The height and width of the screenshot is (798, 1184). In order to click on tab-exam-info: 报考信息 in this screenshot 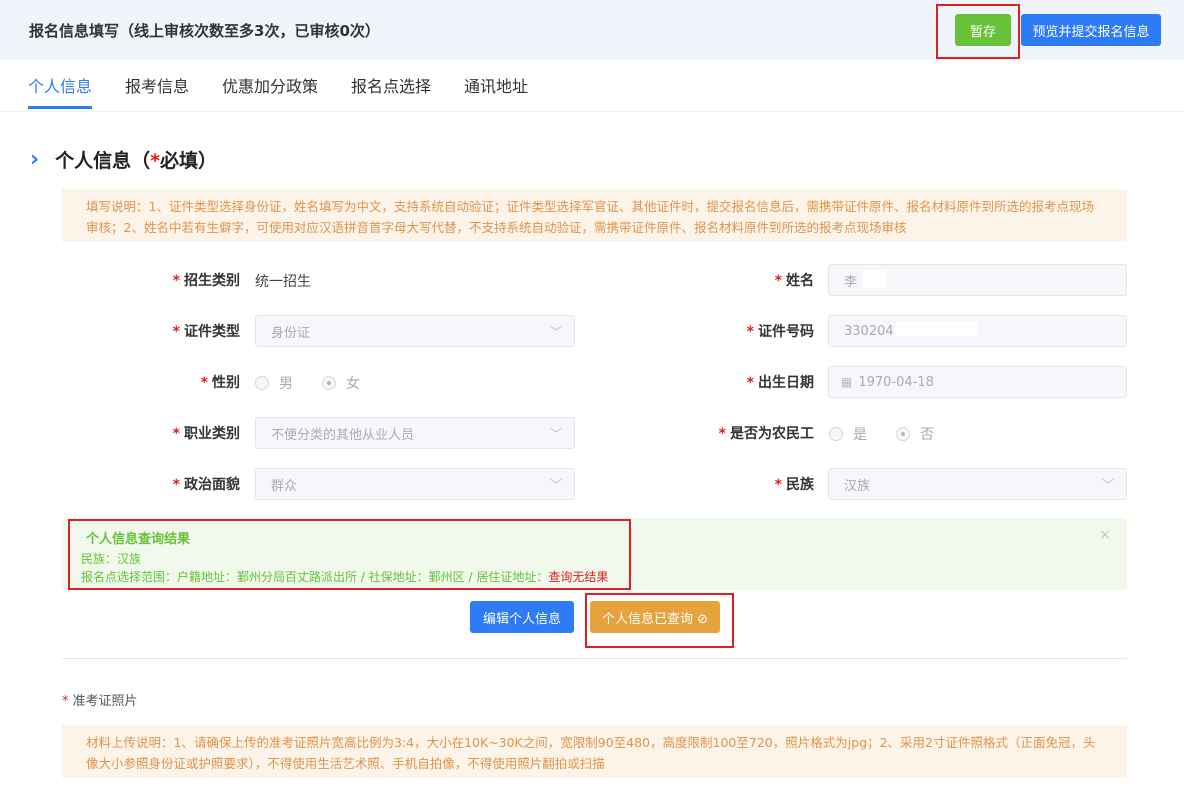, I will do `click(157, 91)`.